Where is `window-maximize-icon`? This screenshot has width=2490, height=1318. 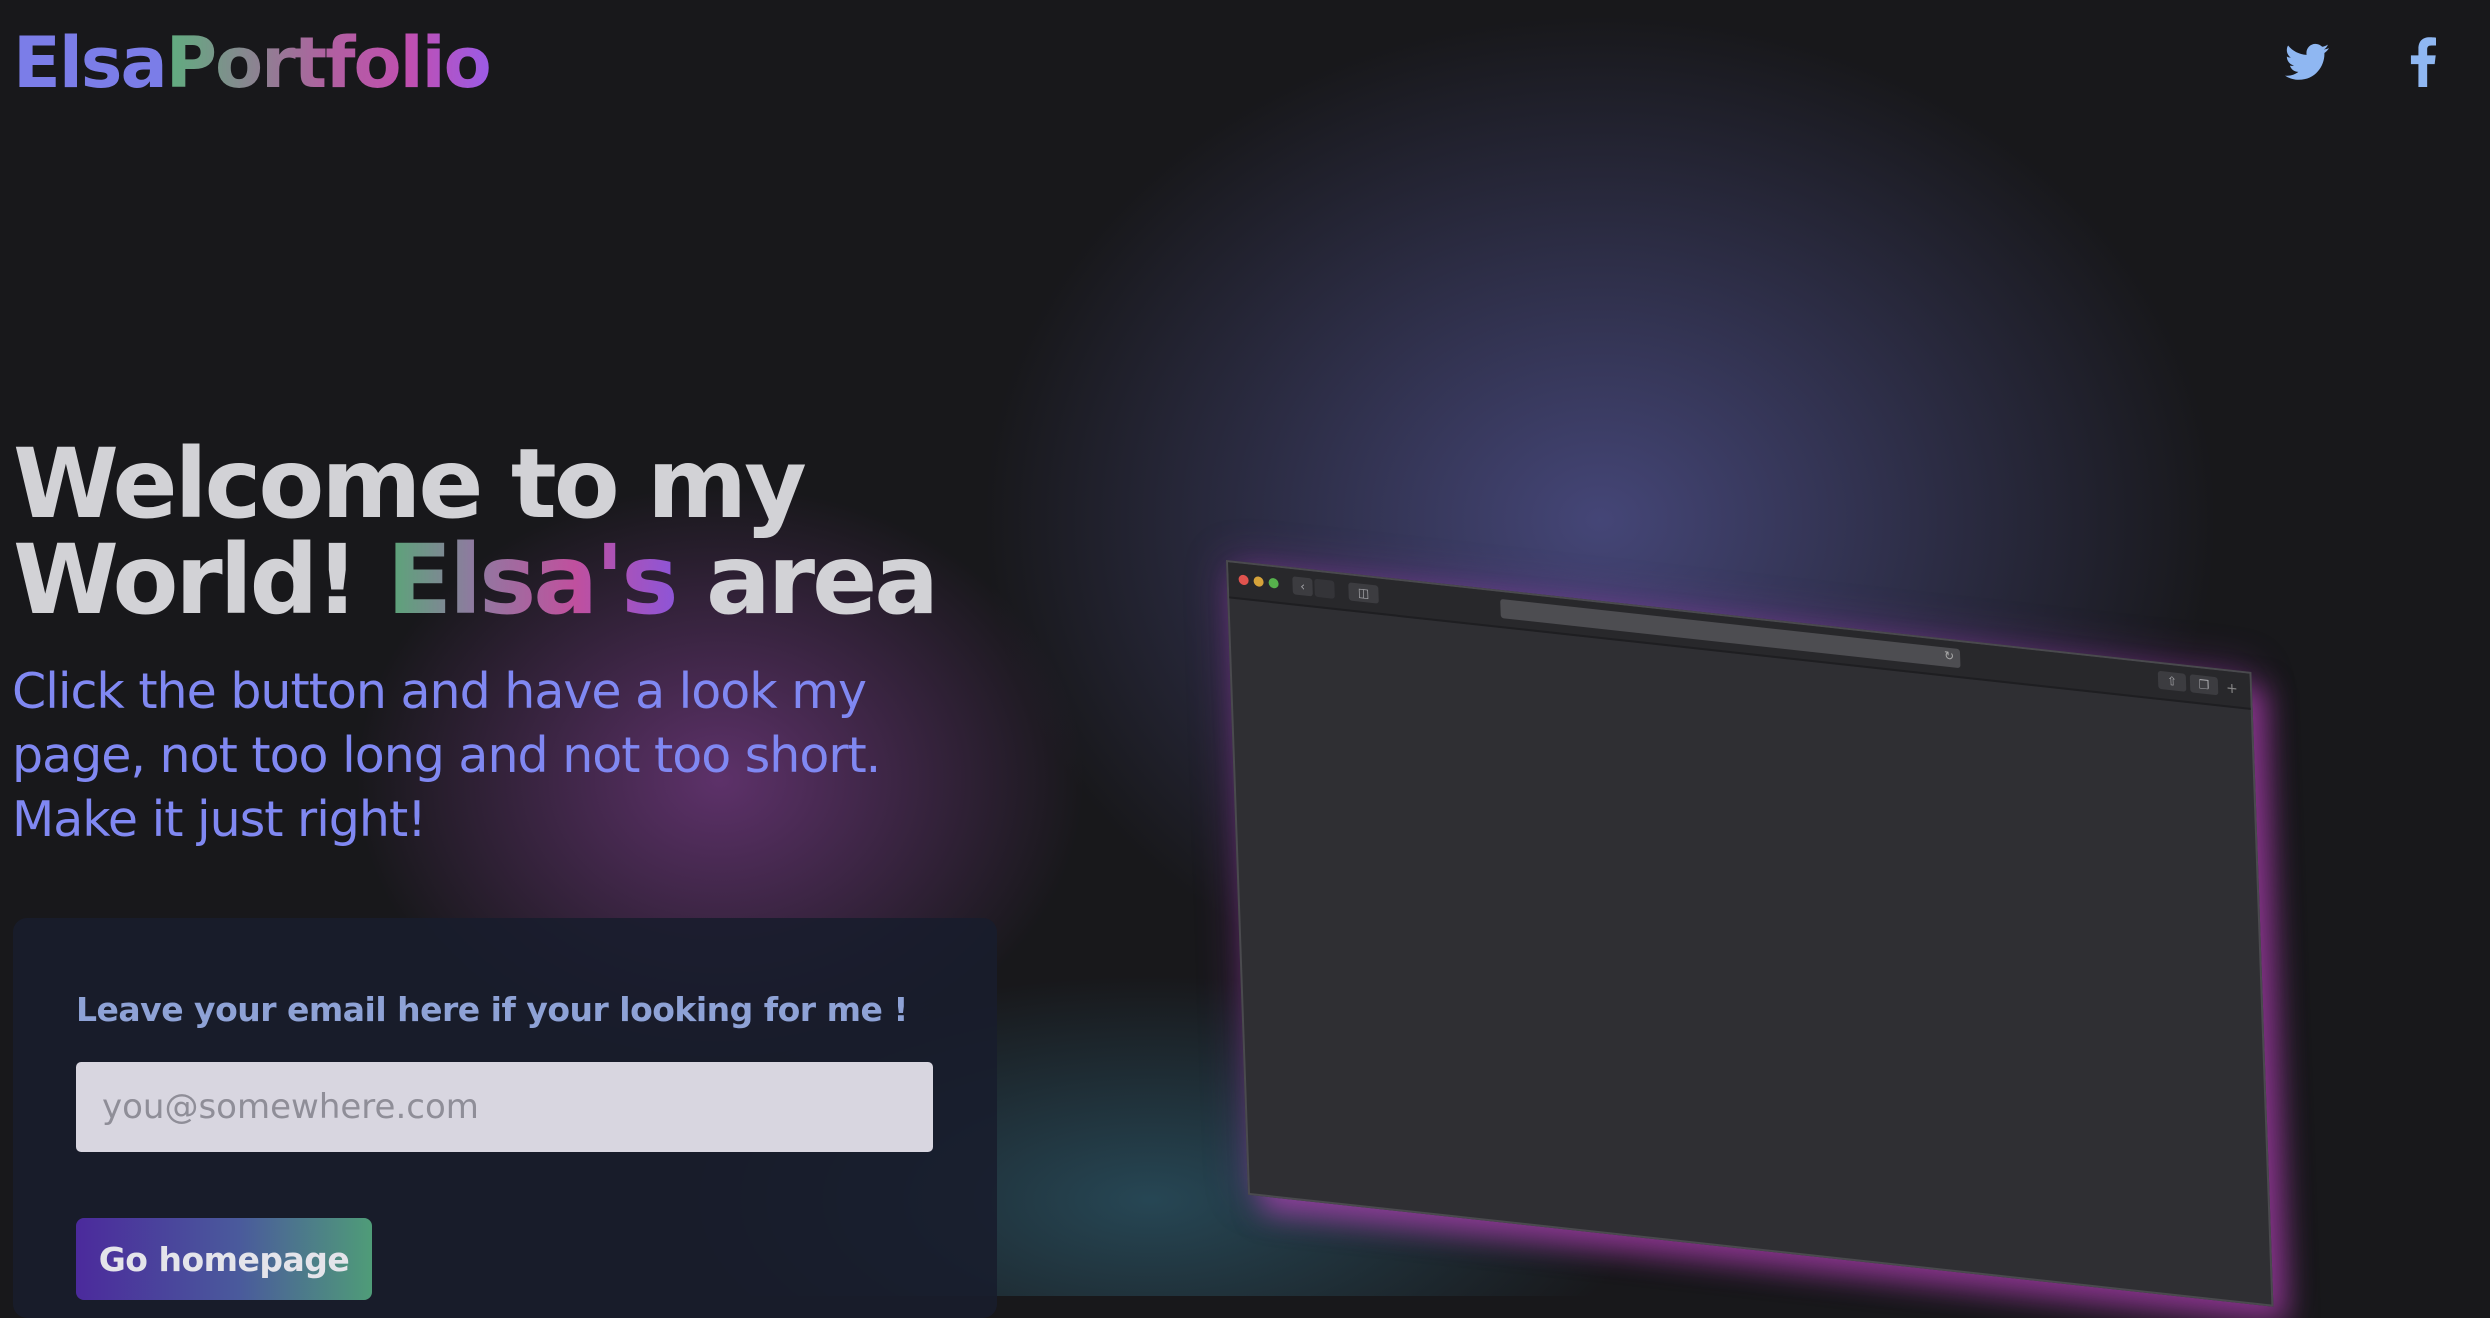
window-maximize-icon is located at coordinates (1273, 583).